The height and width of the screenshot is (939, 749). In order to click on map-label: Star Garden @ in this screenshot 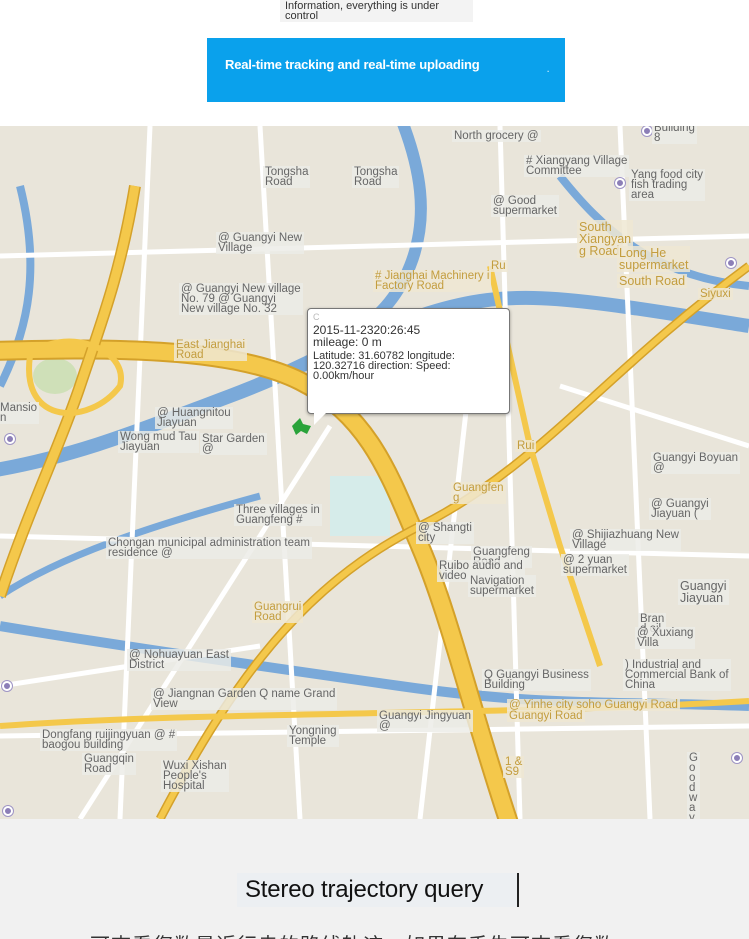, I will do `click(233, 444)`.